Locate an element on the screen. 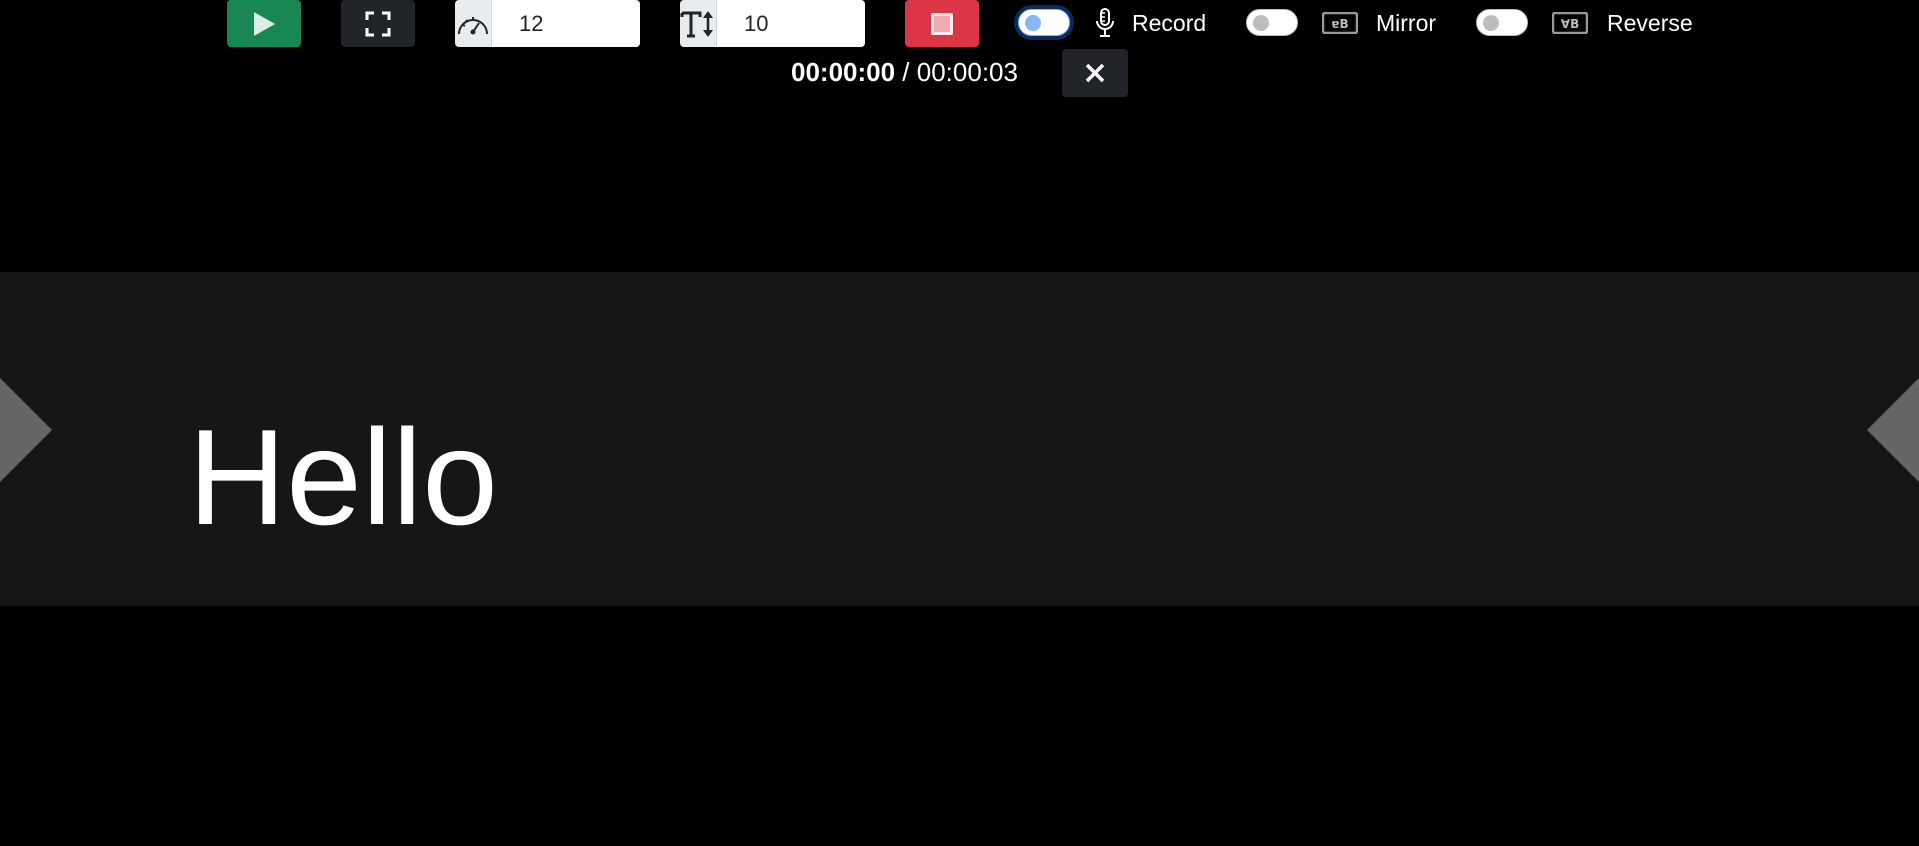 This screenshot has width=1919, height=846. left-reading-marker-icon is located at coordinates (26, 430).